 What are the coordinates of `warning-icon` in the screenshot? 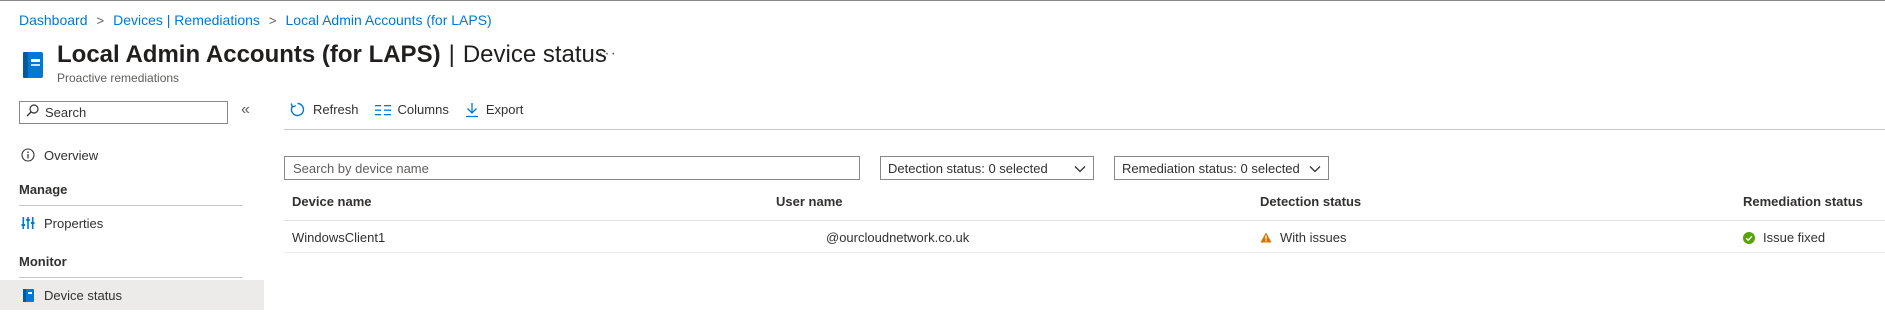 It's located at (1266, 237).